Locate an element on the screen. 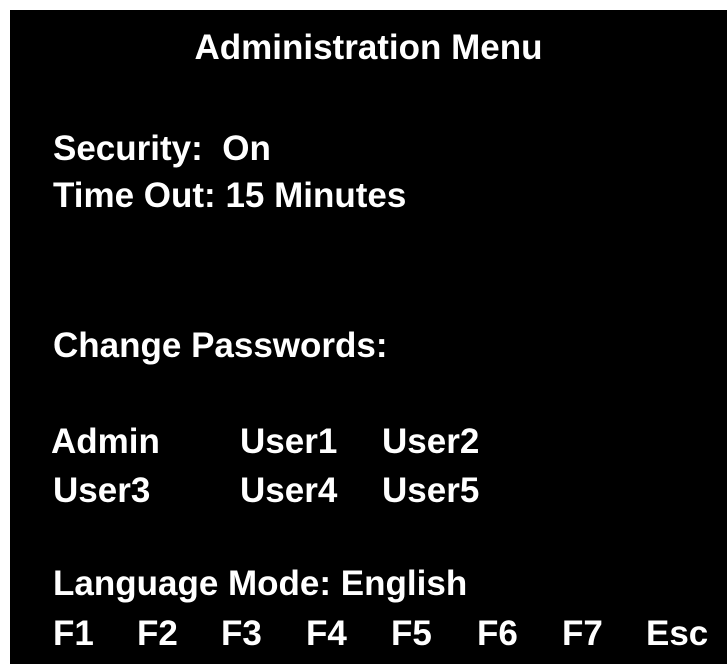  menu-title: Administration Menu is located at coordinates (368, 47).